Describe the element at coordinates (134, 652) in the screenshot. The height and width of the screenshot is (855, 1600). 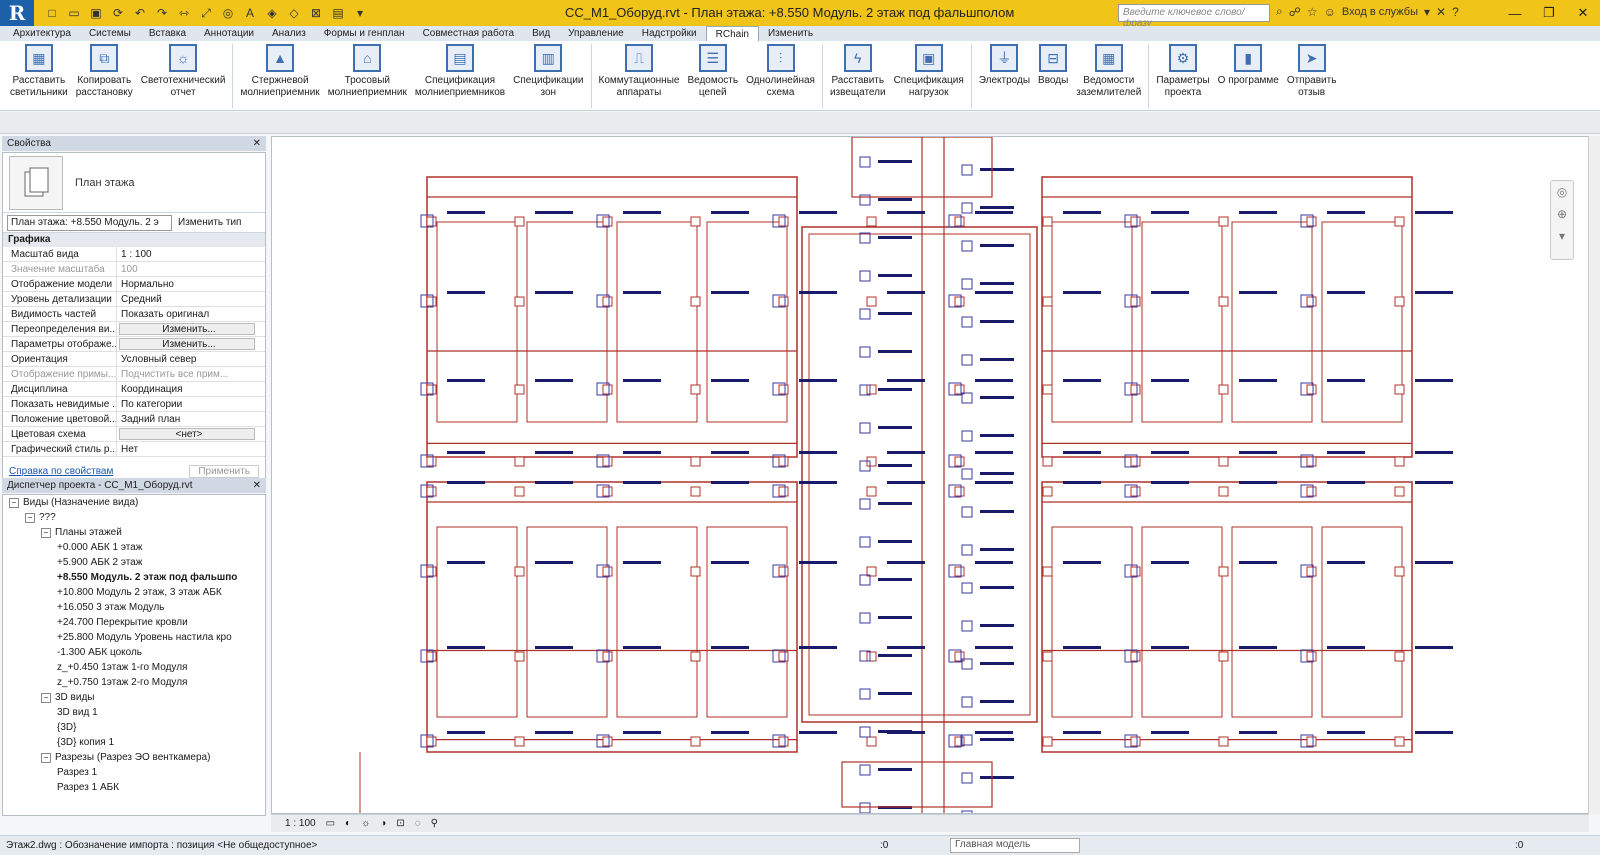
I see `browser-node: -1.300 АБК цоколь` at that location.